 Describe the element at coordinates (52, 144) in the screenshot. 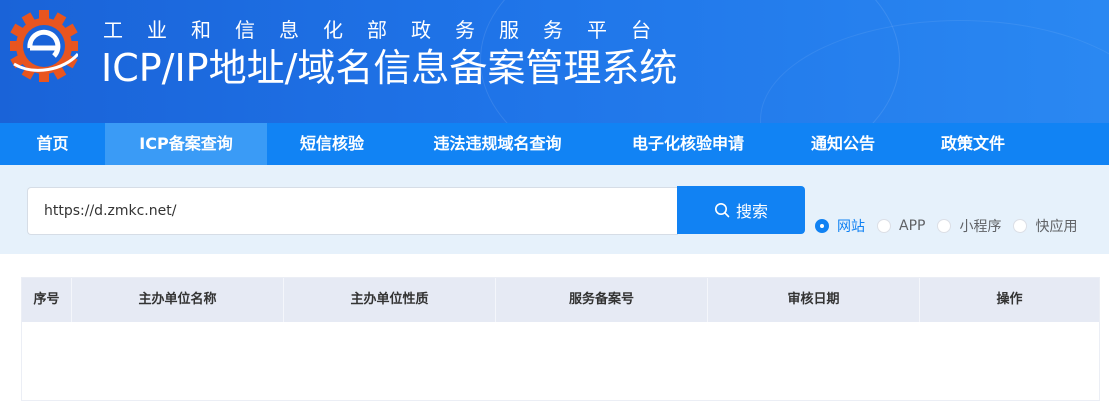

I see `nav-item-home: 首页` at that location.